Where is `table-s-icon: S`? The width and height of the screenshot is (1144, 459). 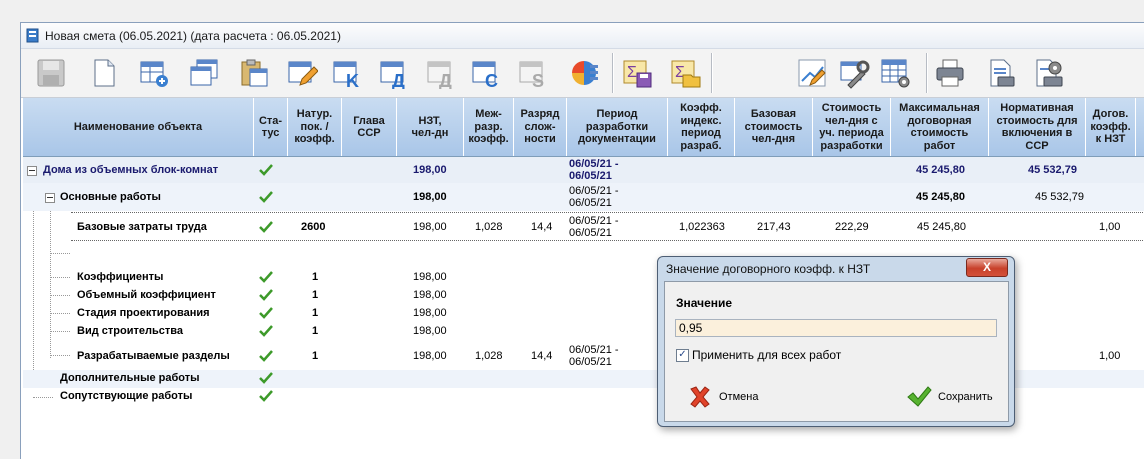
table-s-icon: S is located at coordinates (533, 74).